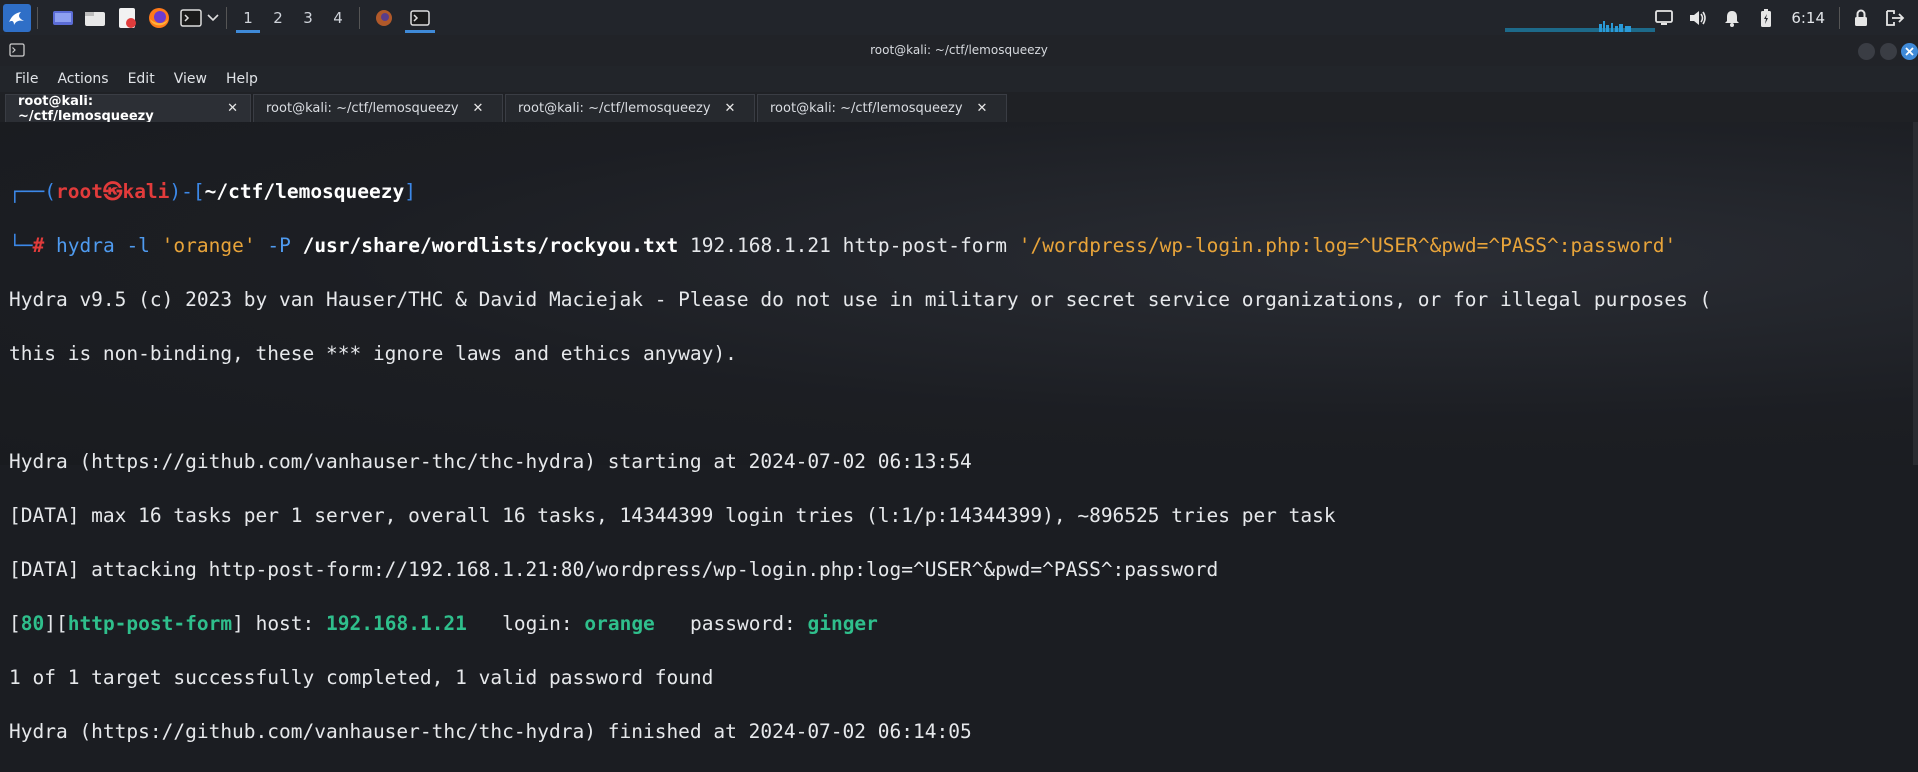  What do you see at coordinates (32, 623) in the screenshot?
I see `result-port: 80` at bounding box center [32, 623].